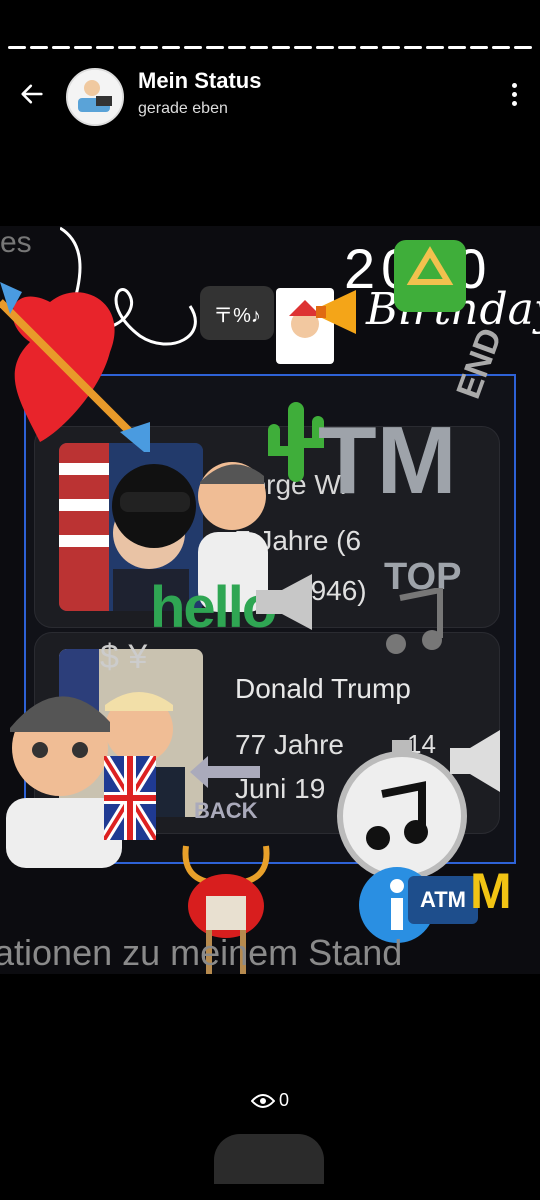 The width and height of the screenshot is (540, 1200). What do you see at coordinates (75, 367) in the screenshot?
I see `heart-arrow-icon` at bounding box center [75, 367].